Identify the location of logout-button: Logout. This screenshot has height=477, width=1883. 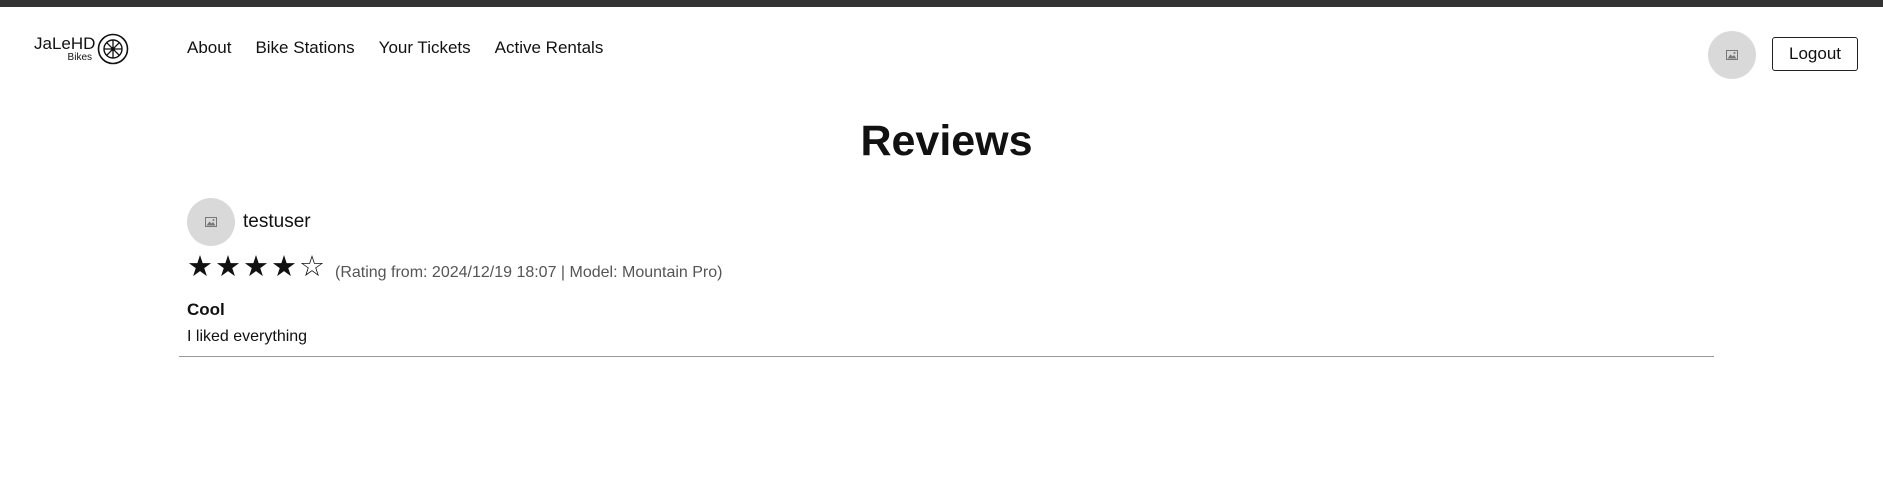
(1815, 54).